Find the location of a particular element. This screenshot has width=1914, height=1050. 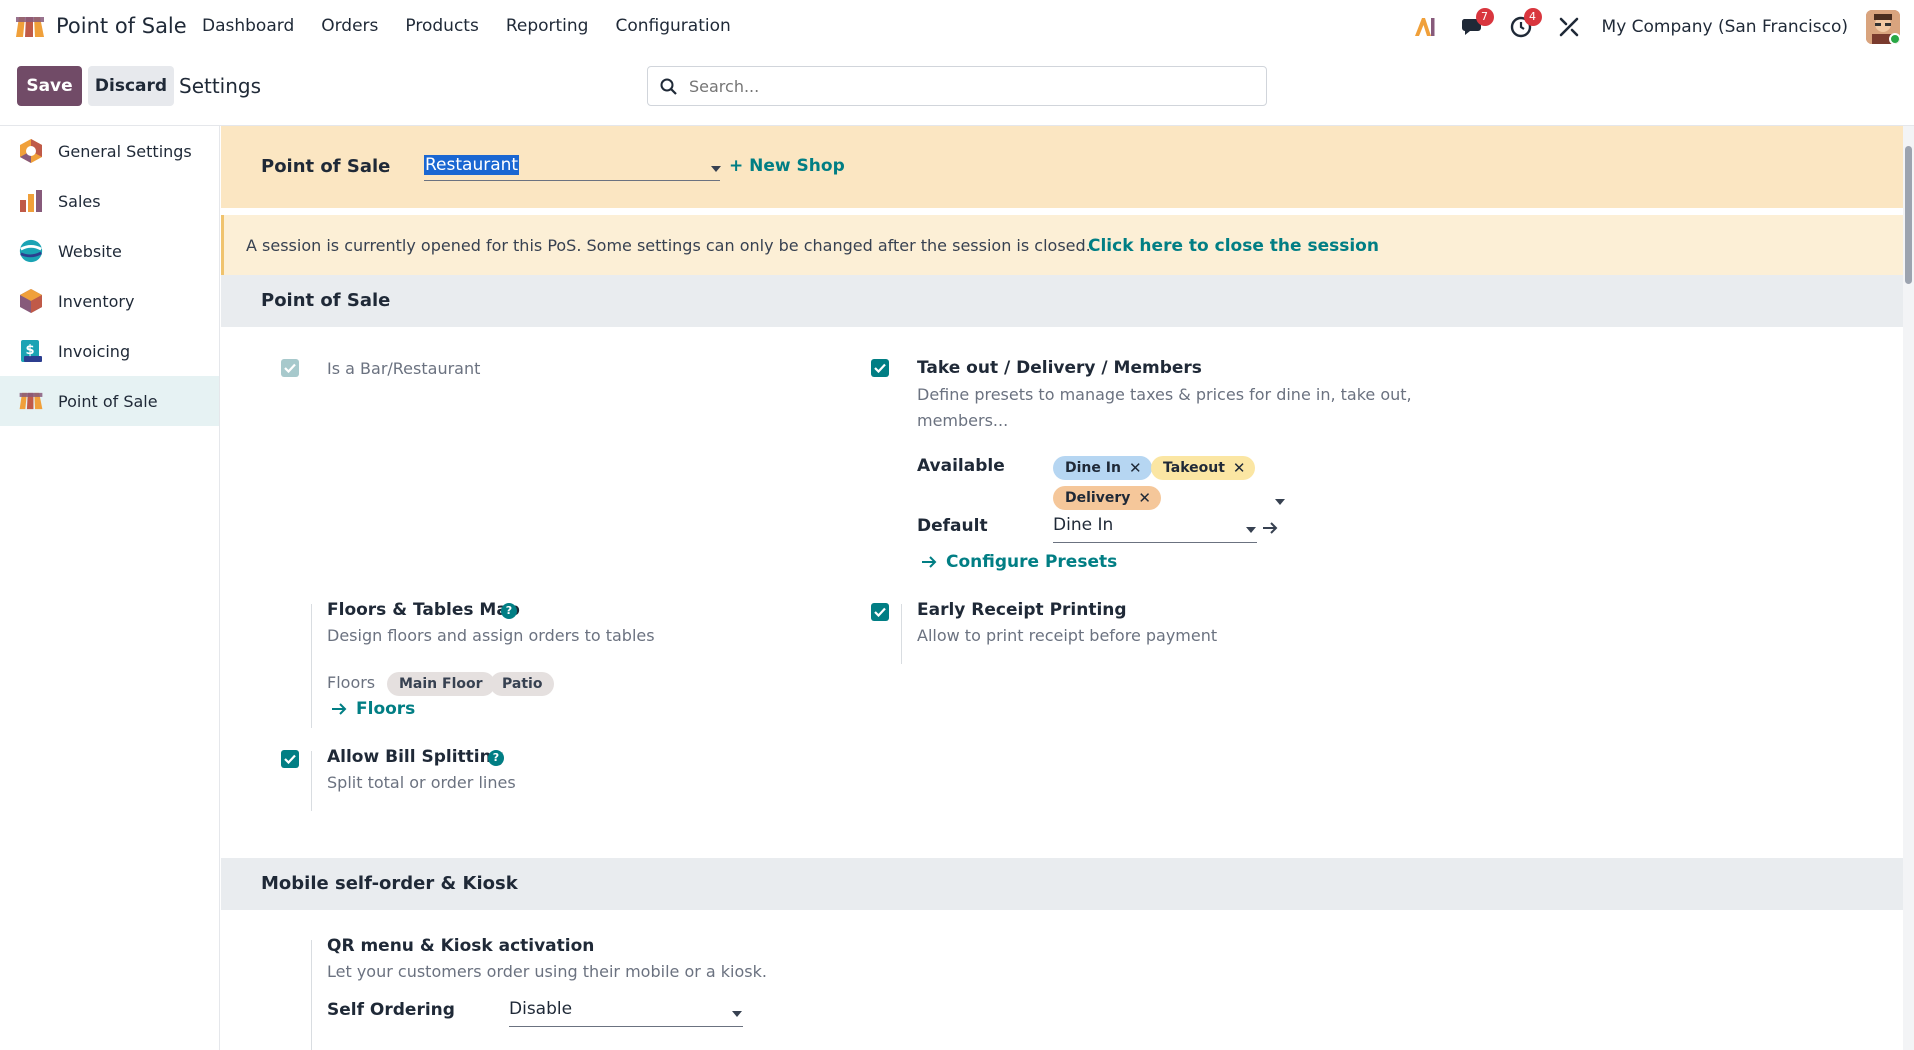

activity-clock-icon: 4 is located at coordinates (1524, 25).